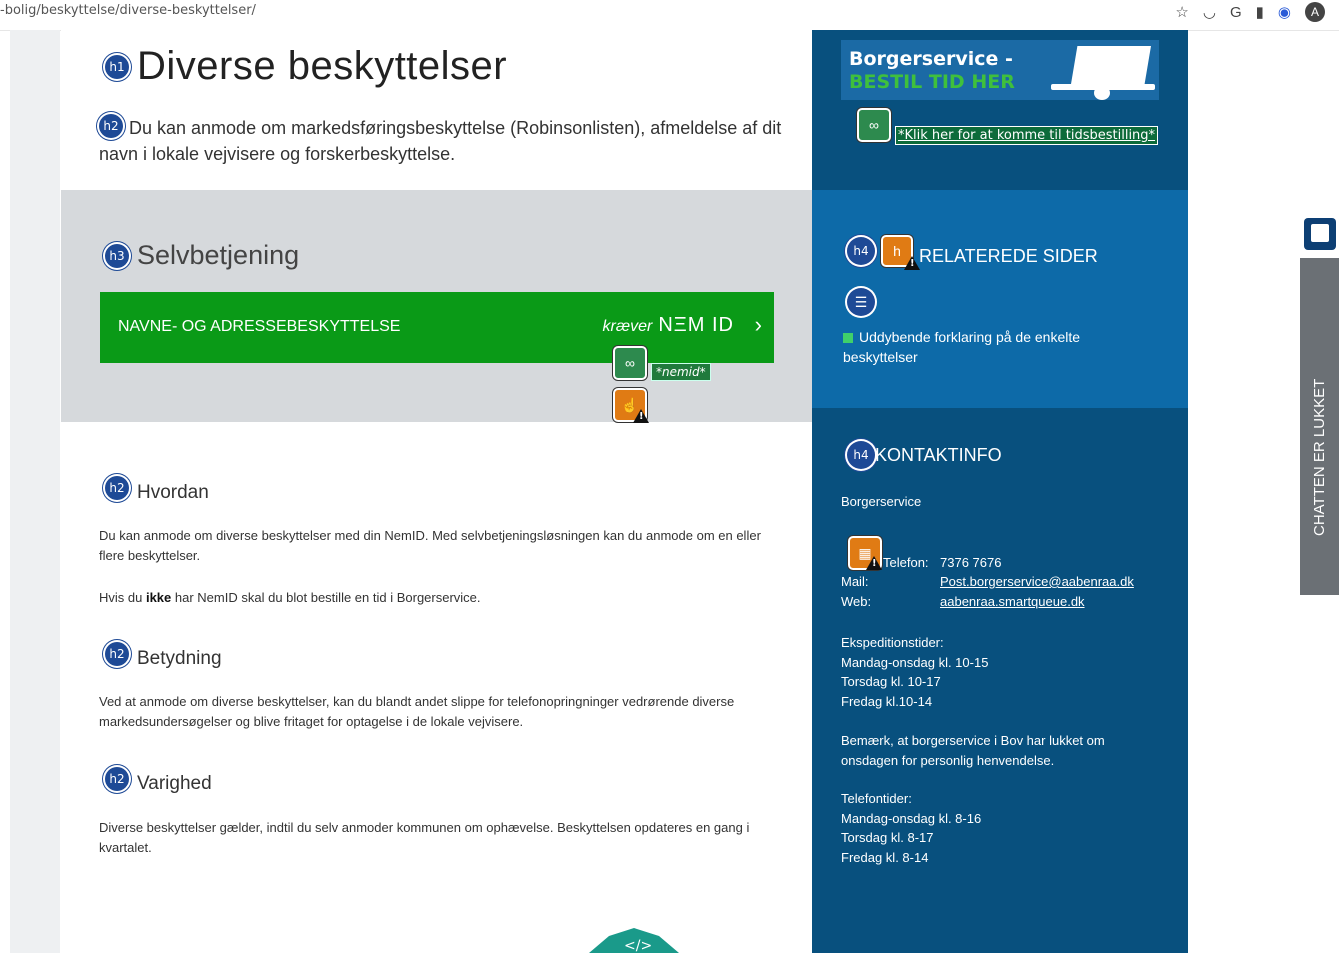  What do you see at coordinates (117, 255) in the screenshot?
I see `h3-badge-icon: h3` at bounding box center [117, 255].